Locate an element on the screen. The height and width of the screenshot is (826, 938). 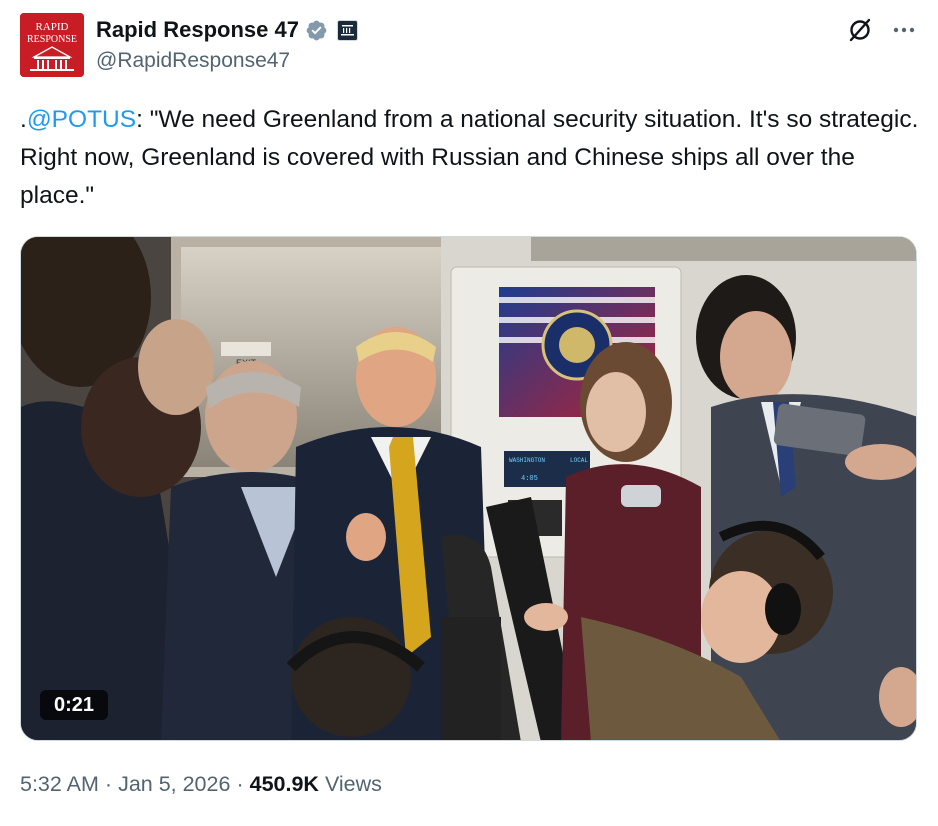
video-duration-badge: 0:21 is located at coordinates (74, 705).